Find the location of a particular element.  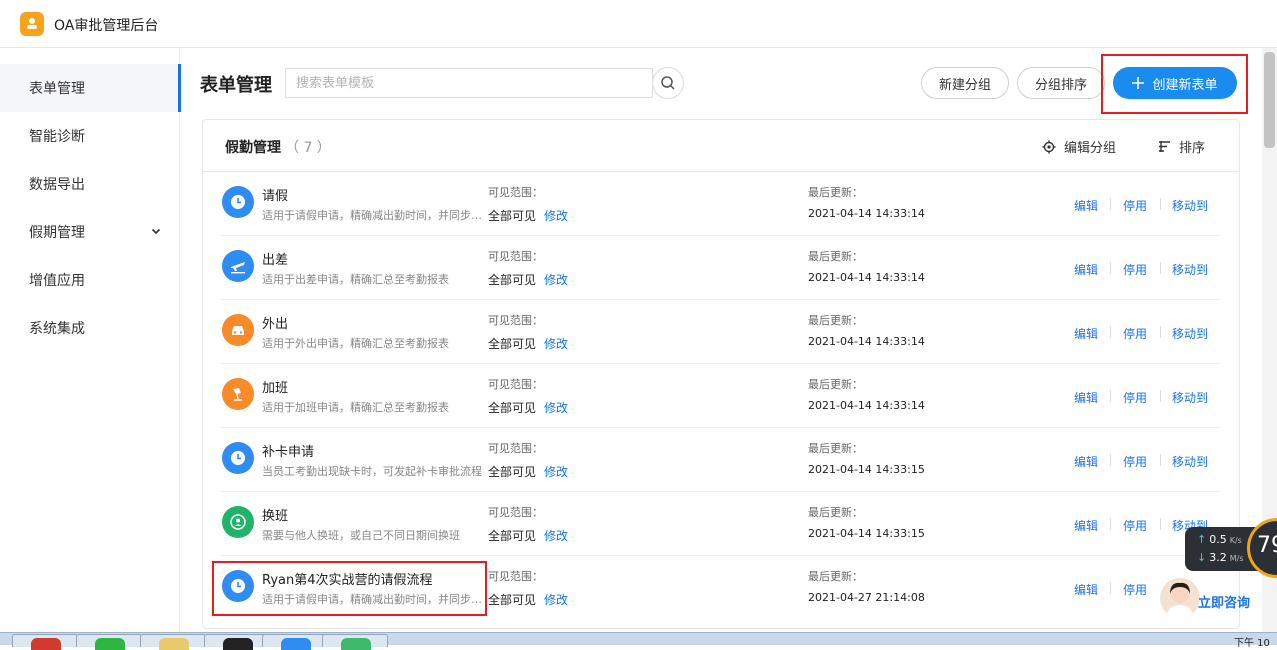

search-button is located at coordinates (668, 83).